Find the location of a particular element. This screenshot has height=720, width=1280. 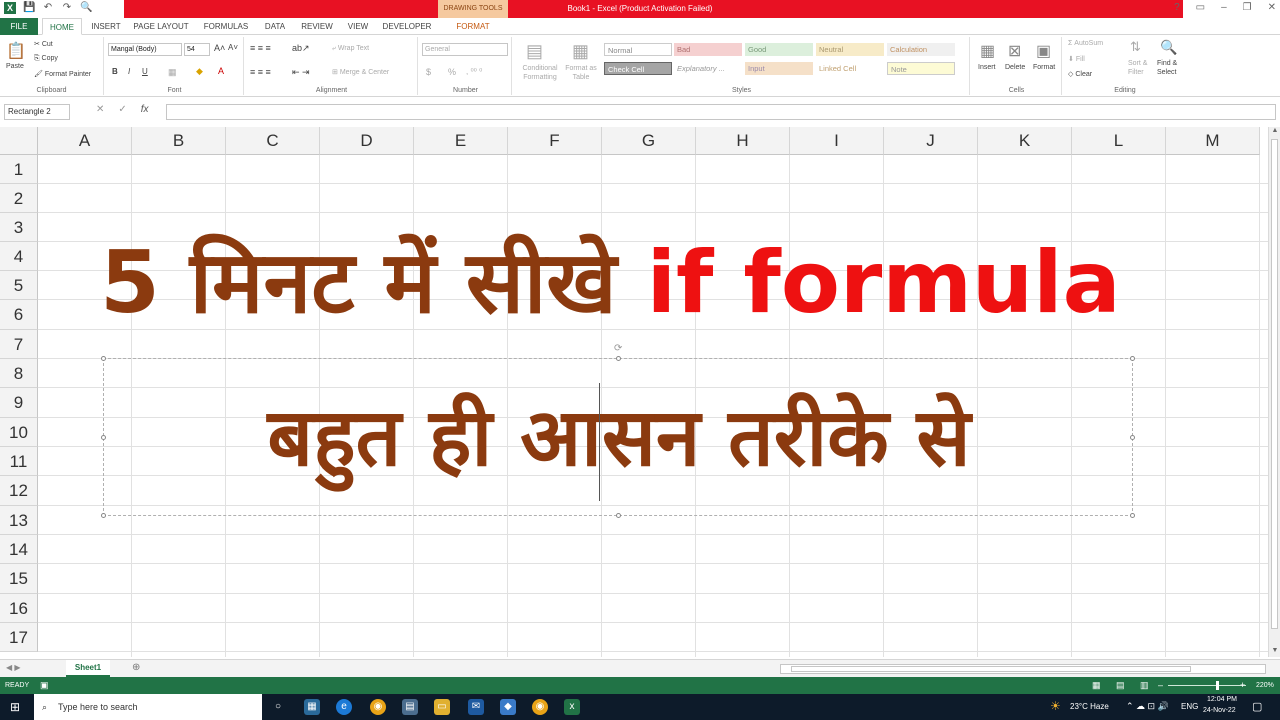

clock-date: 24-Nov-22 is located at coordinates (1219, 710).